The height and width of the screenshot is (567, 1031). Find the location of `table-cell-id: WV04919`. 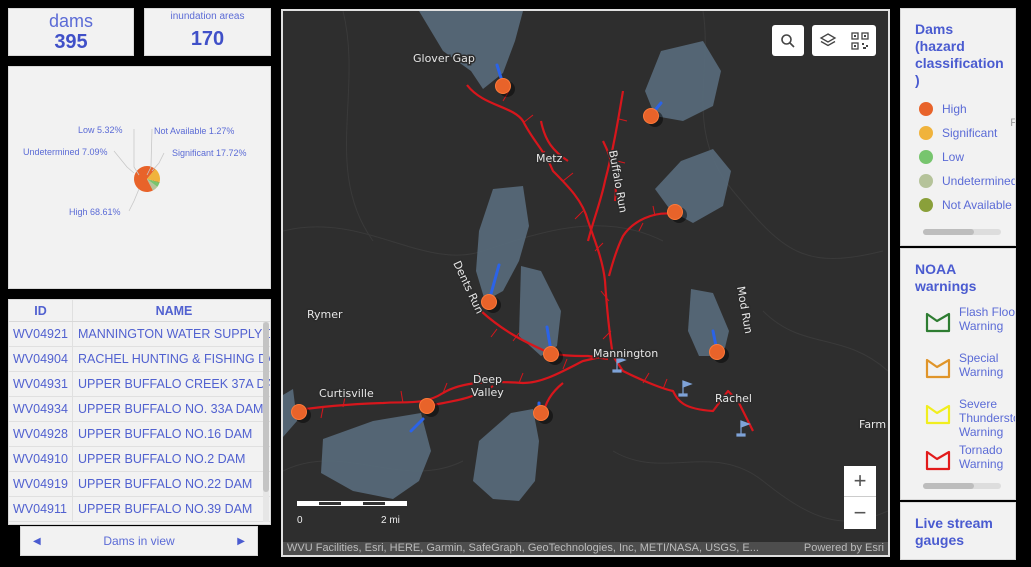

table-cell-id: WV04919 is located at coordinates (41, 484).